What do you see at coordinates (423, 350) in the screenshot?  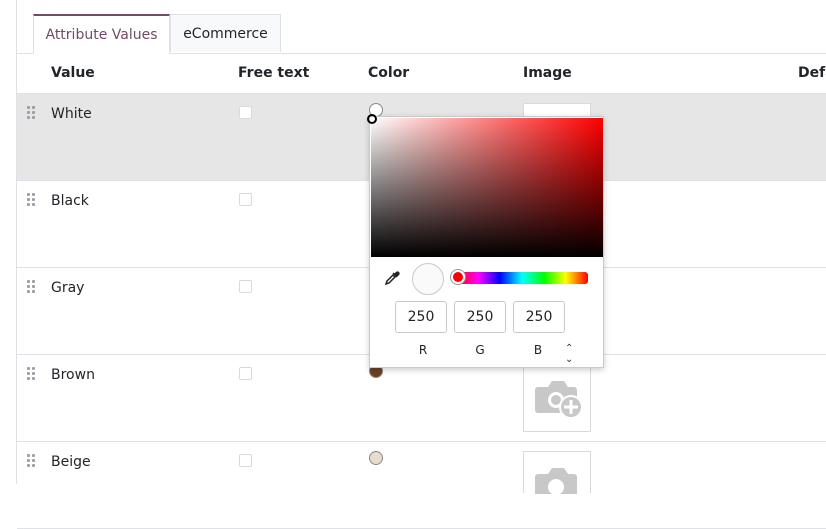 I see `red-label: R` at bounding box center [423, 350].